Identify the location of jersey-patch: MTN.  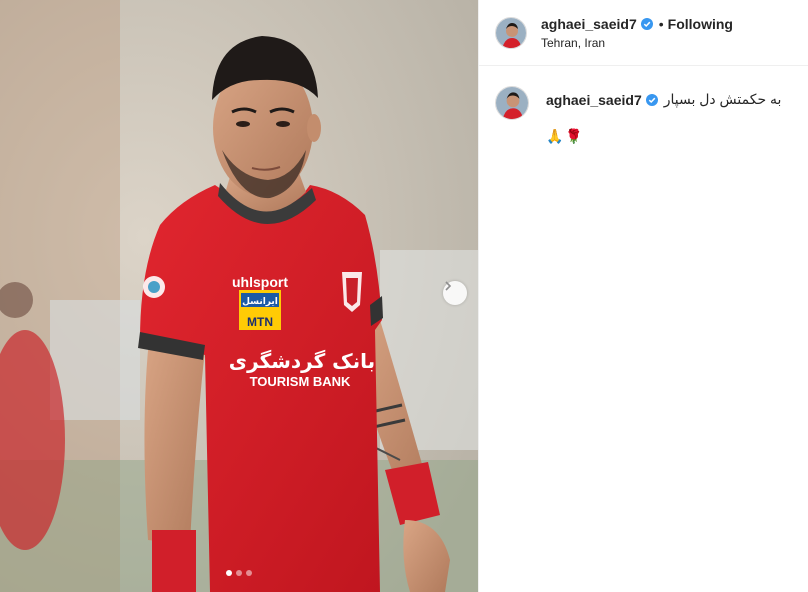
(260, 322).